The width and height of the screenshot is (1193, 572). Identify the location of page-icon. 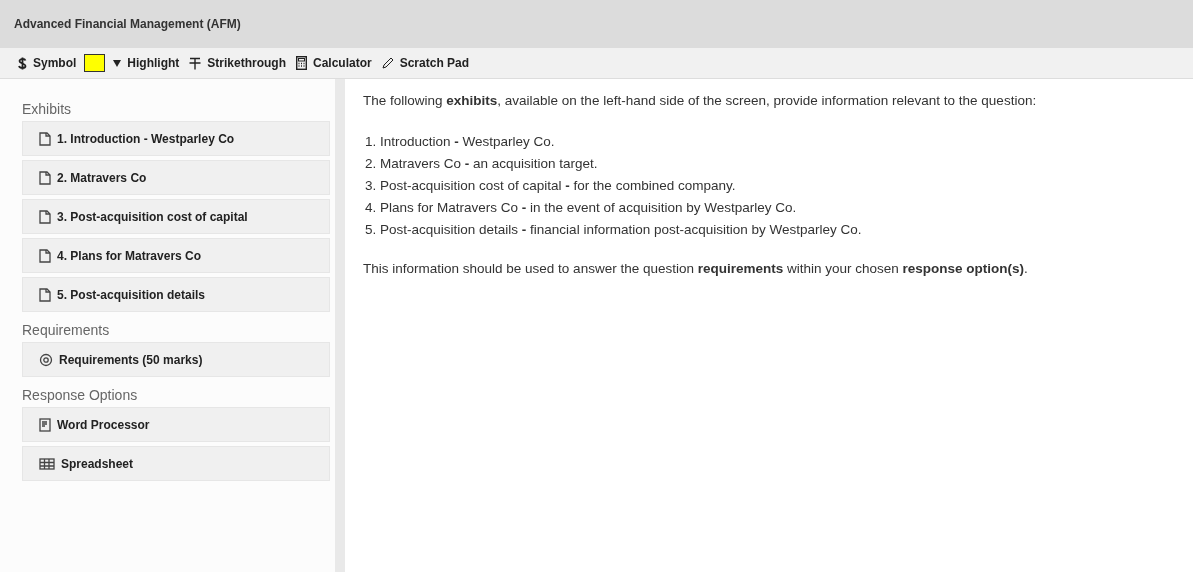
(45, 424).